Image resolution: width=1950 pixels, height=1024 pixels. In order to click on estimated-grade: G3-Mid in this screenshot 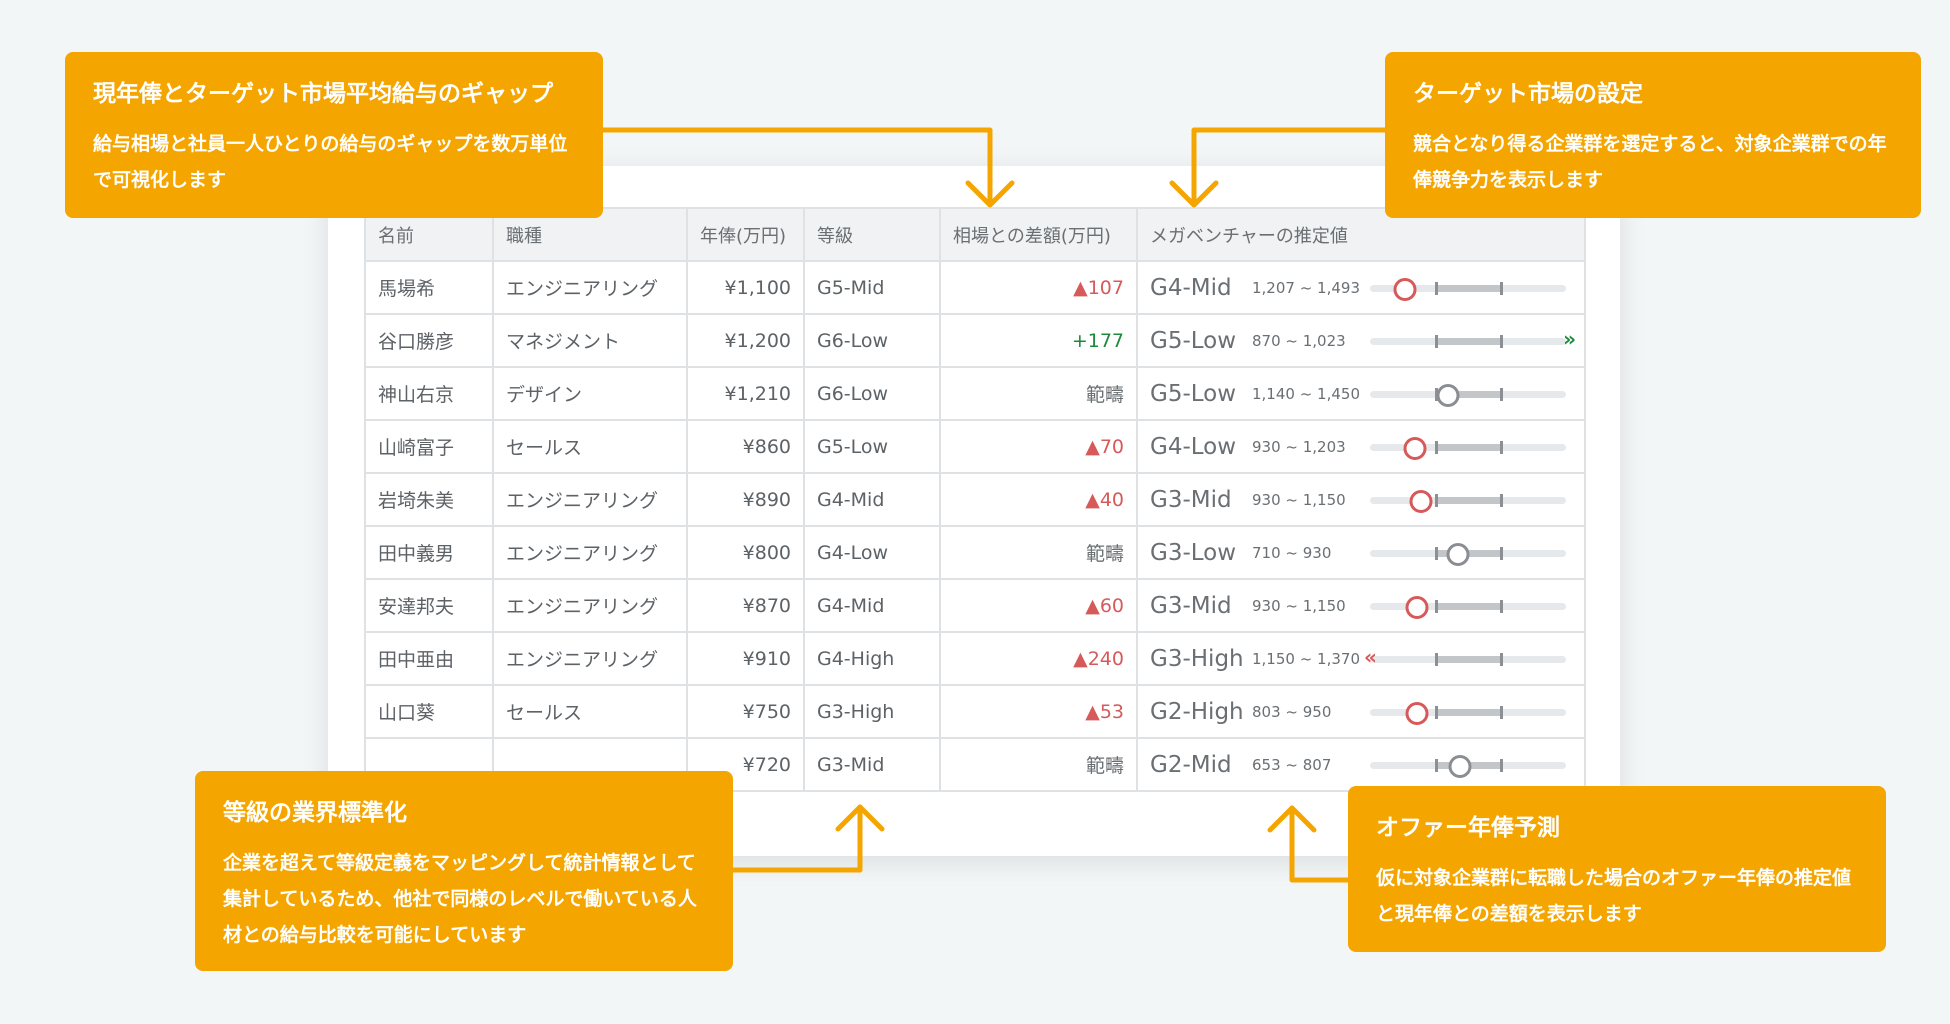, I will do `click(1191, 499)`.